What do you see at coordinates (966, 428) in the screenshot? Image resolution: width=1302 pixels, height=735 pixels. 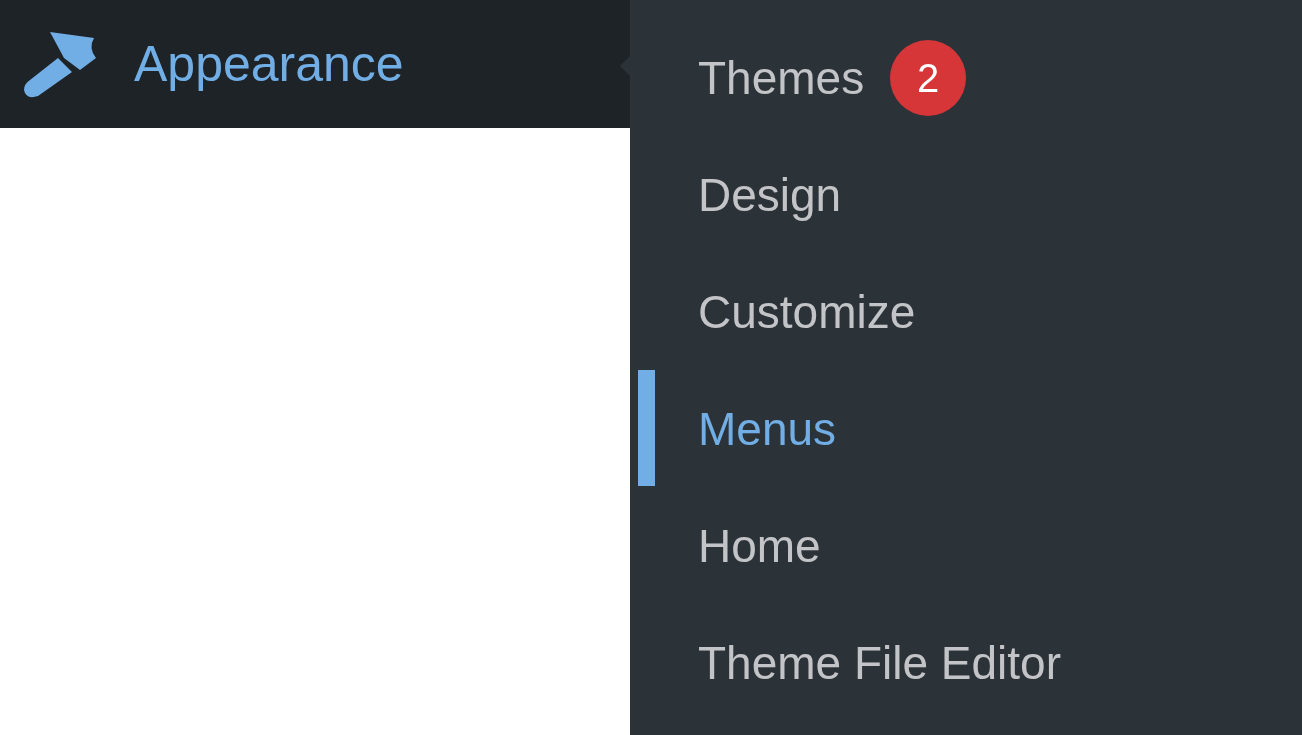 I see `submenu-item: Menus` at bounding box center [966, 428].